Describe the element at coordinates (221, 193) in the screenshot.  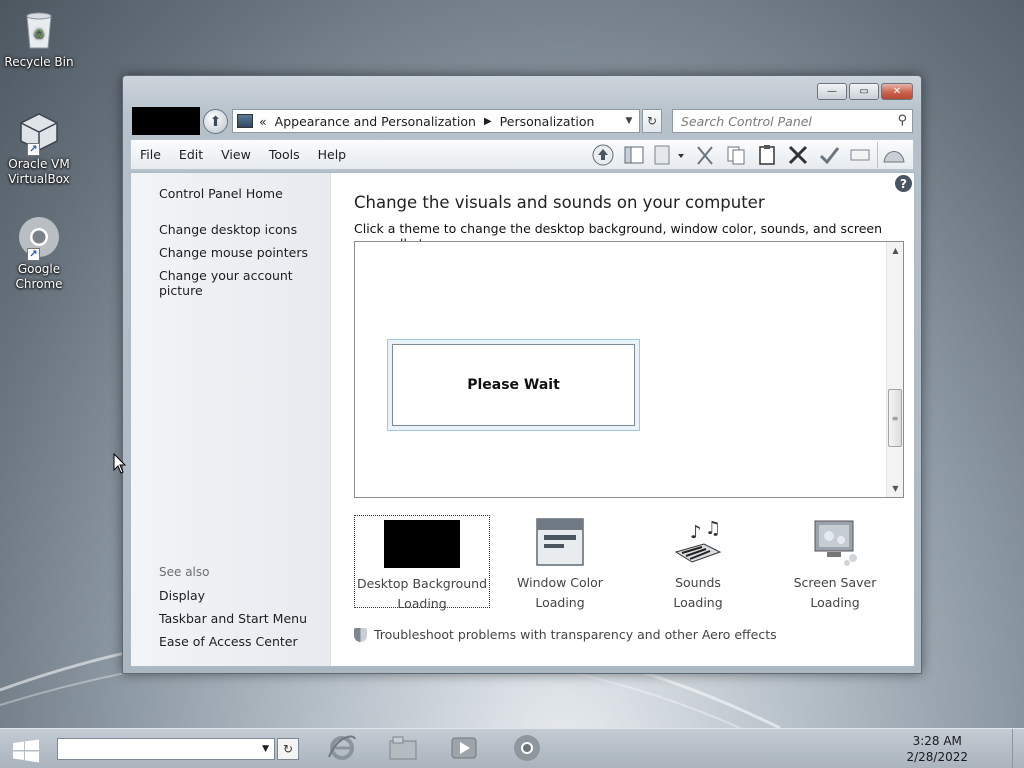
I see `control-panel-home-link: Control Panel Home` at that location.